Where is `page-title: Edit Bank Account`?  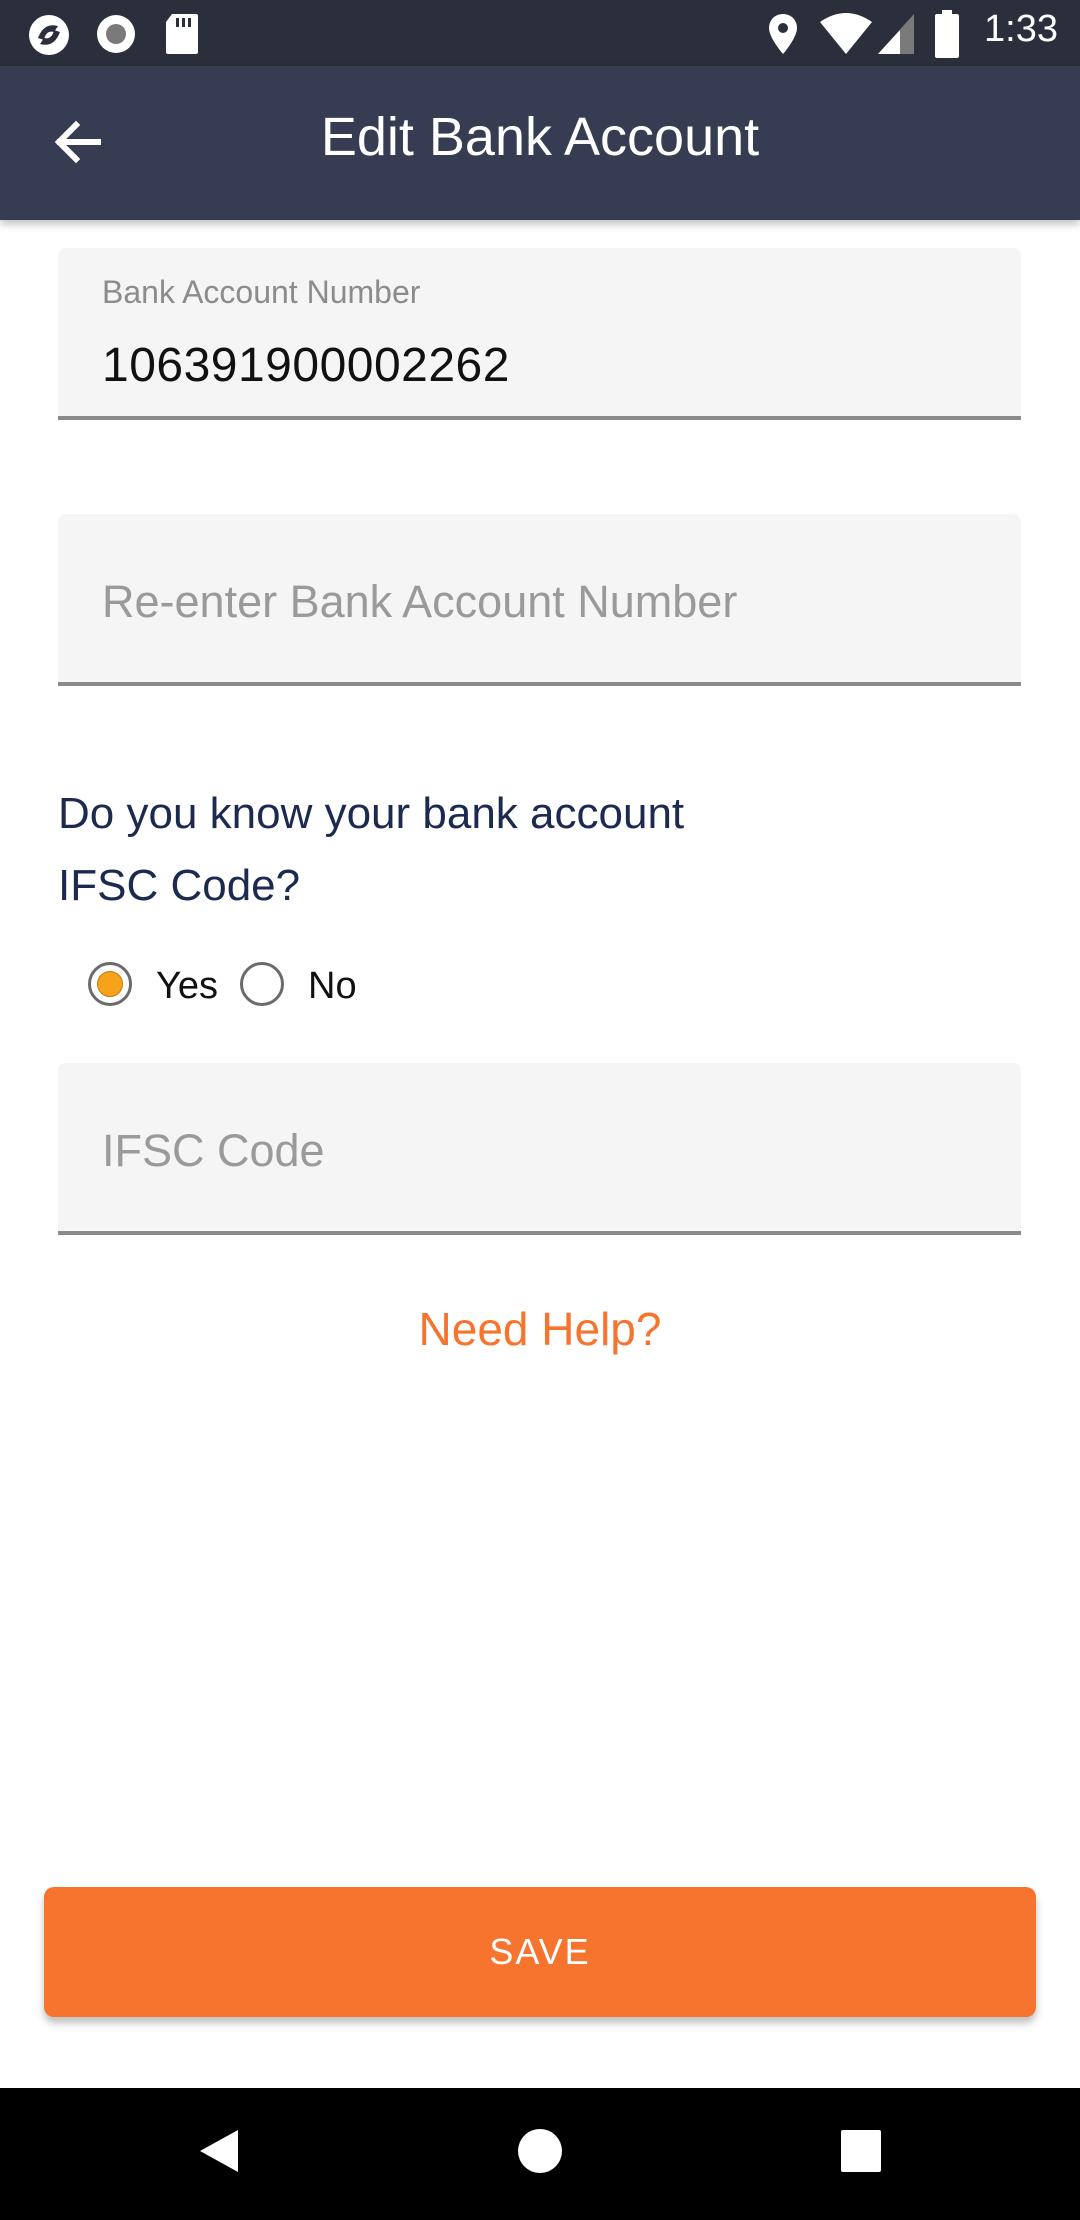
page-title: Edit Bank Account is located at coordinates (540, 137).